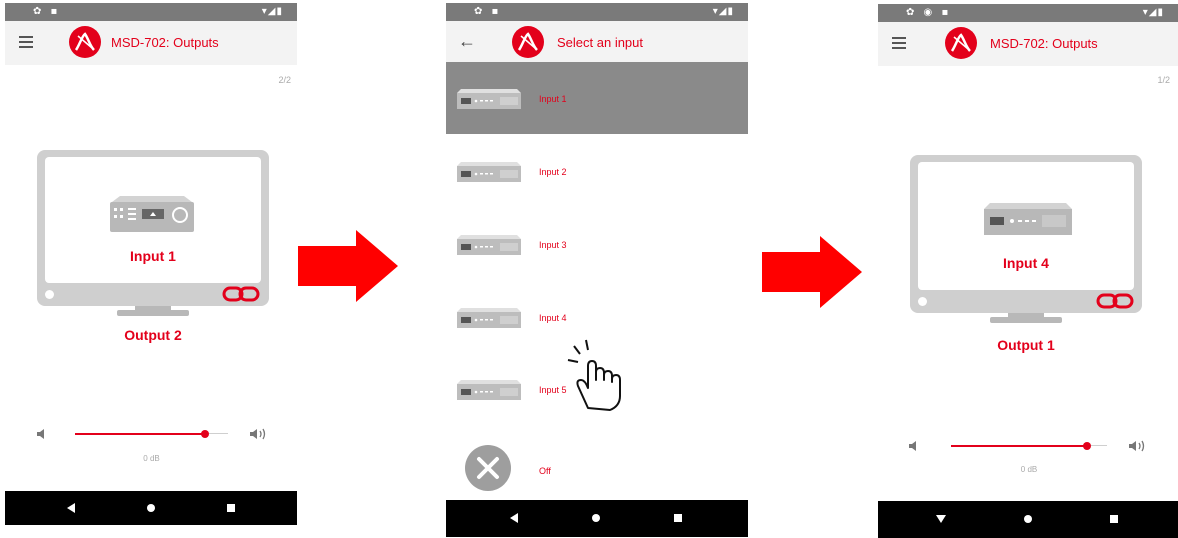 This screenshot has width=1178, height=538. What do you see at coordinates (553, 318) in the screenshot?
I see `input-list-label: Input 4` at bounding box center [553, 318].